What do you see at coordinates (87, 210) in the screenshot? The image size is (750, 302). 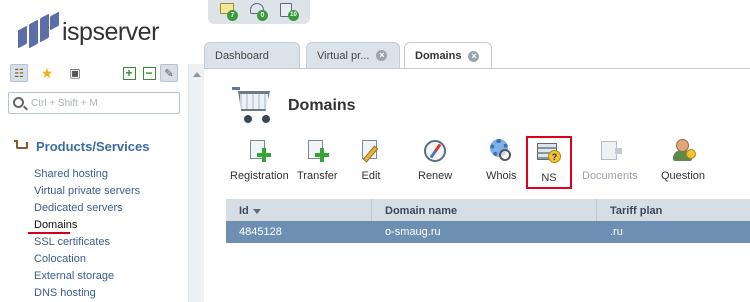 I see `sidebar-item-dedicated-servers: Dedicated servers` at bounding box center [87, 210].